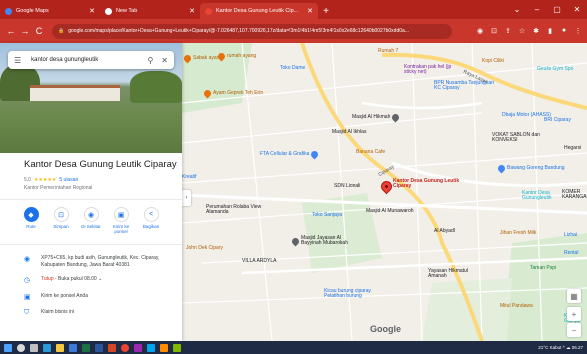 The image size is (587, 354). What do you see at coordinates (292, 68) in the screenshot?
I see `map-place: Toko Dame` at bounding box center [292, 68].